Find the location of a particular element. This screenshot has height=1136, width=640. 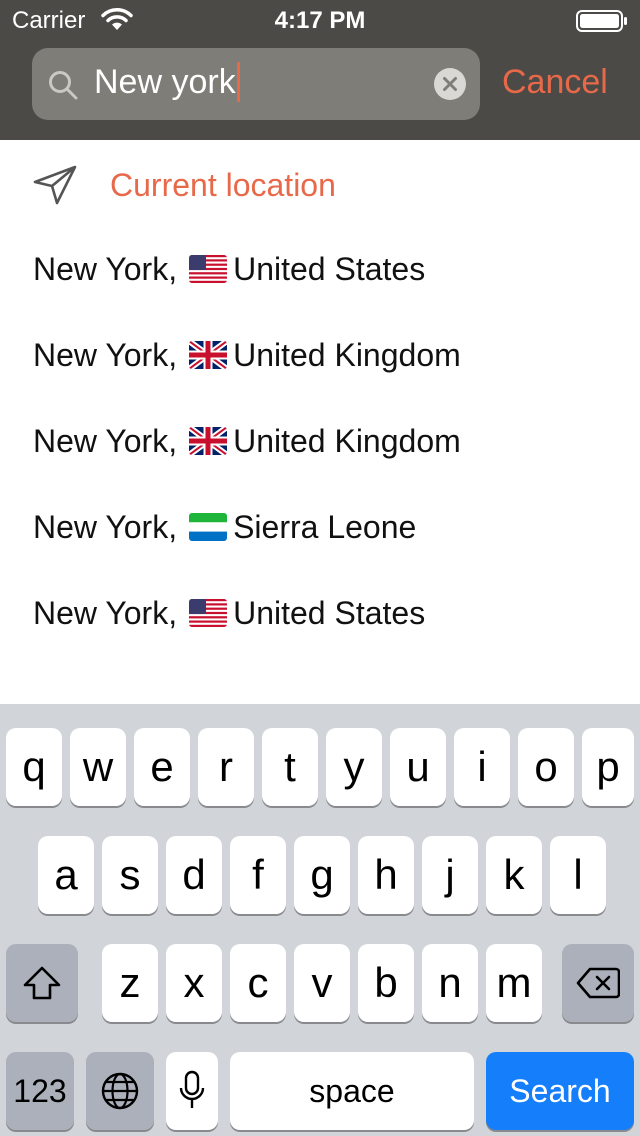

globe-icon is located at coordinates (120, 1091).